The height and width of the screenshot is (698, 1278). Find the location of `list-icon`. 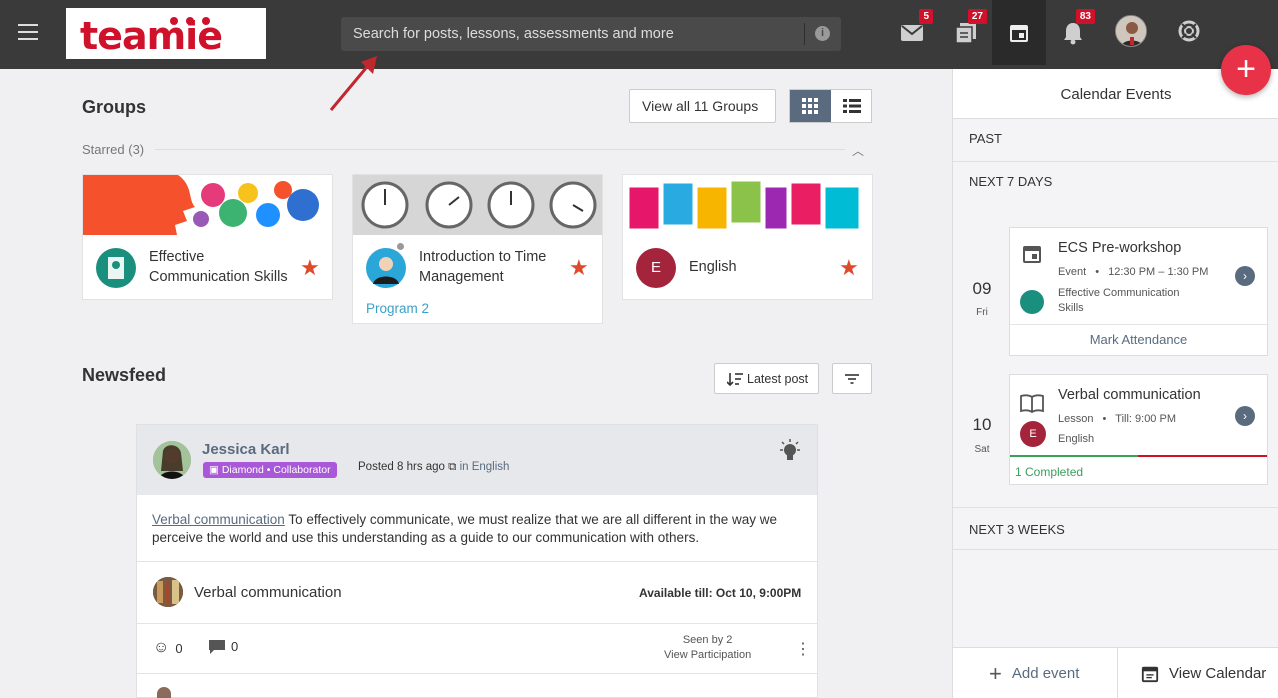

list-icon is located at coordinates (852, 106).